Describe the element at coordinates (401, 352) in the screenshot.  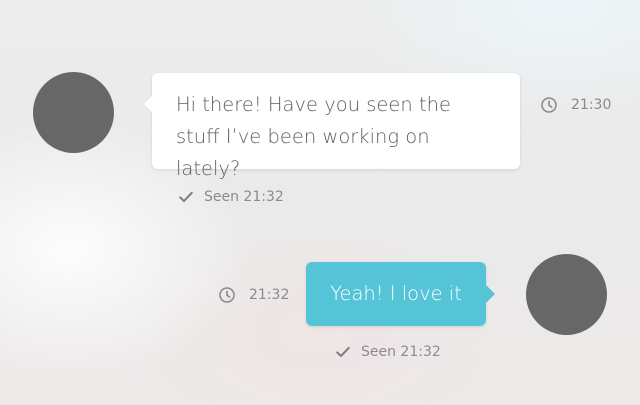
I see `outgoing-seen-status: Seen 21:32` at that location.